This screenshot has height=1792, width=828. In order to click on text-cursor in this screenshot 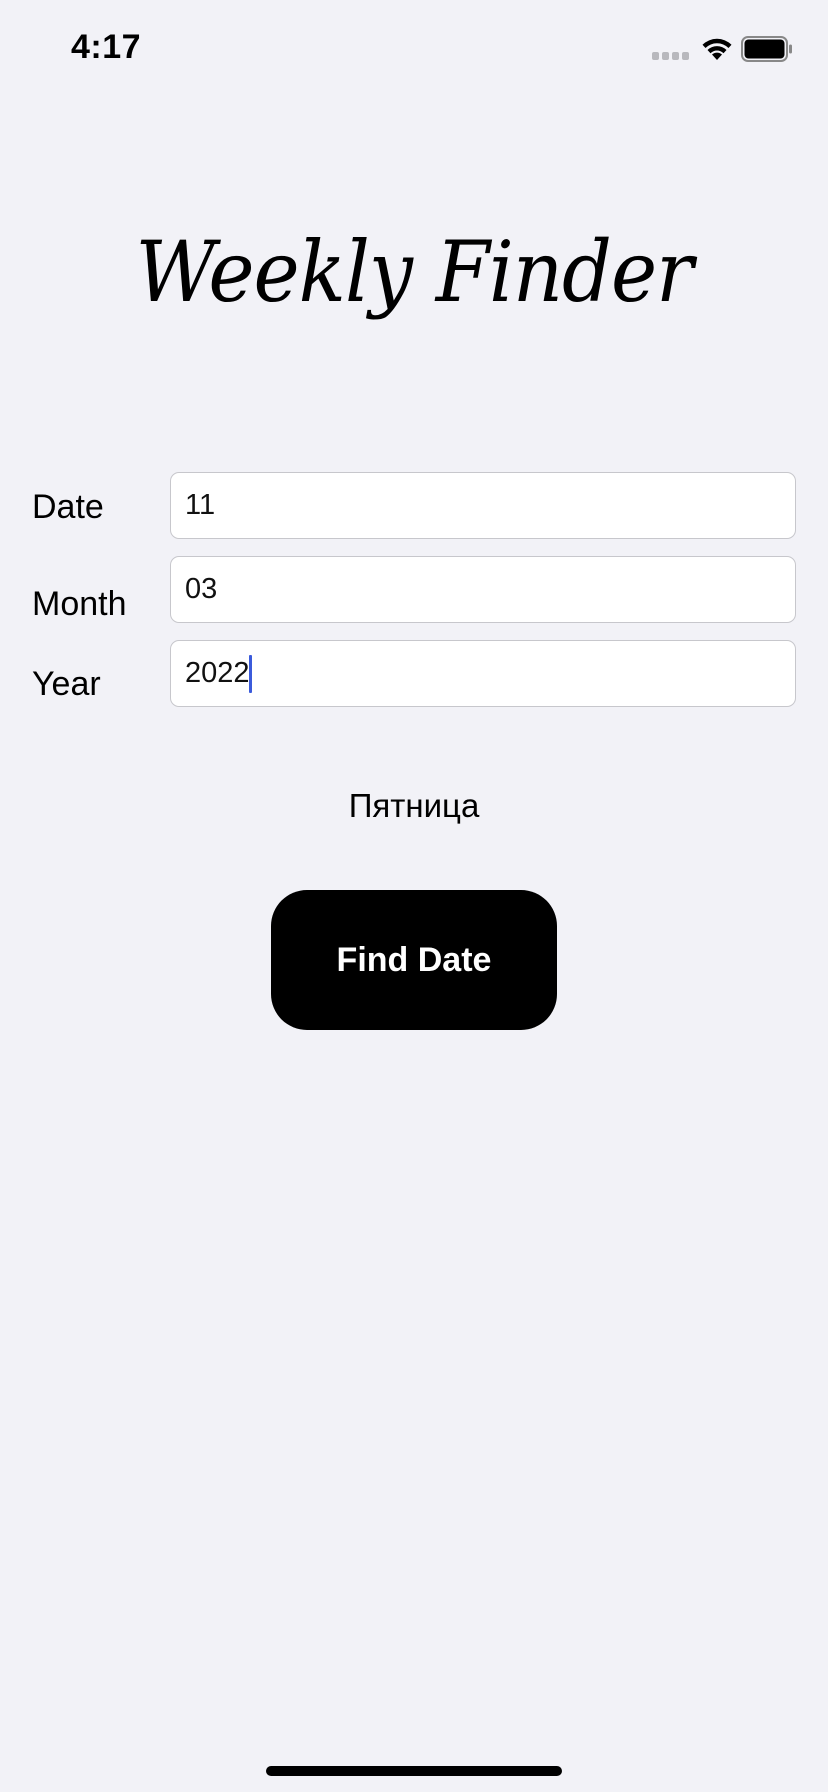, I will do `click(250, 674)`.